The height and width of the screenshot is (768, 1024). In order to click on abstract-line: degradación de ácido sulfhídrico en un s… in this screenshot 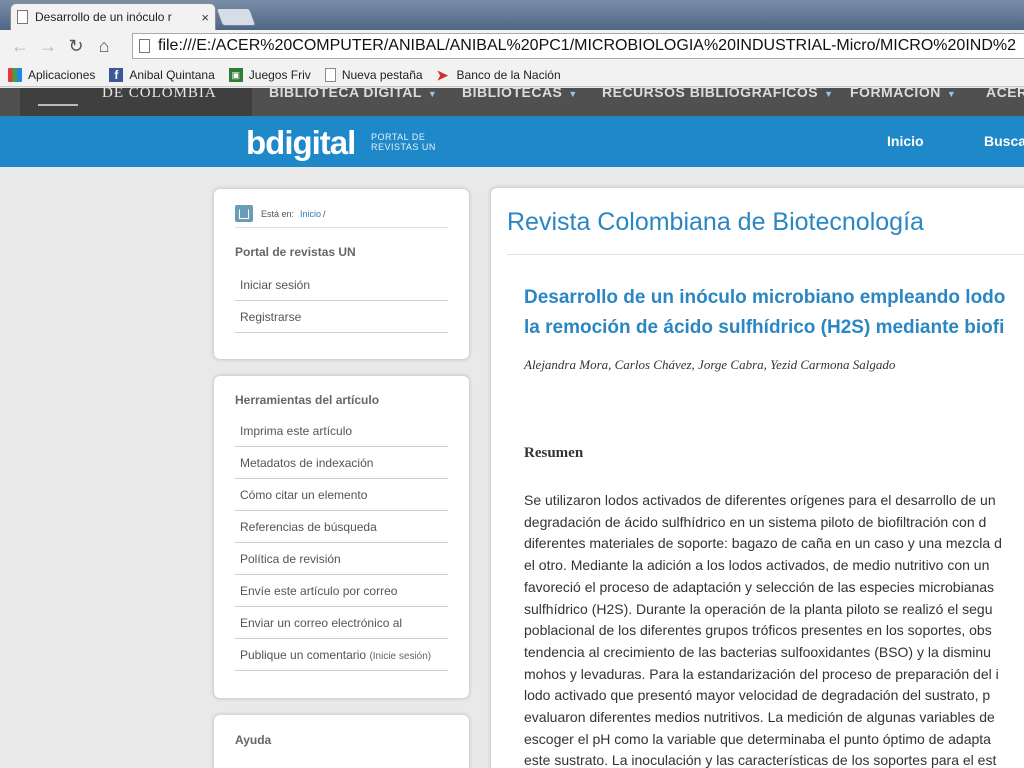, I will do `click(755, 521)`.